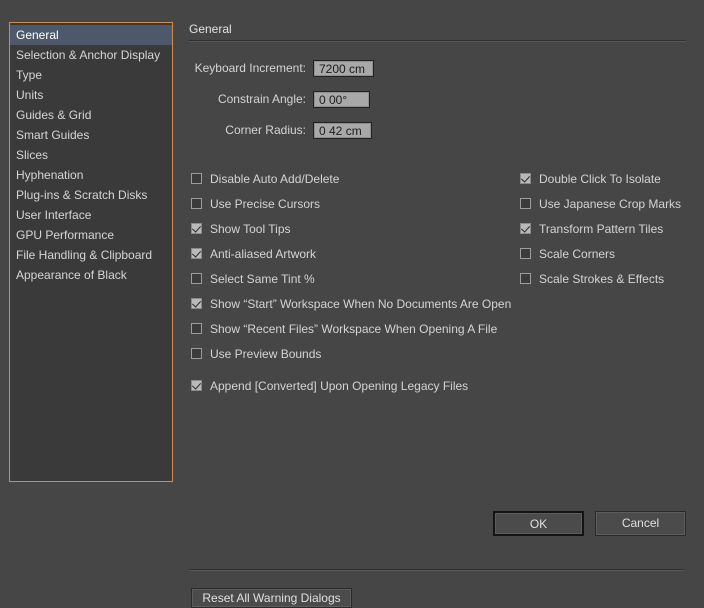  I want to click on reset-all-warning-dialogs-button: Reset All Warning Dialogs, so click(271, 598).